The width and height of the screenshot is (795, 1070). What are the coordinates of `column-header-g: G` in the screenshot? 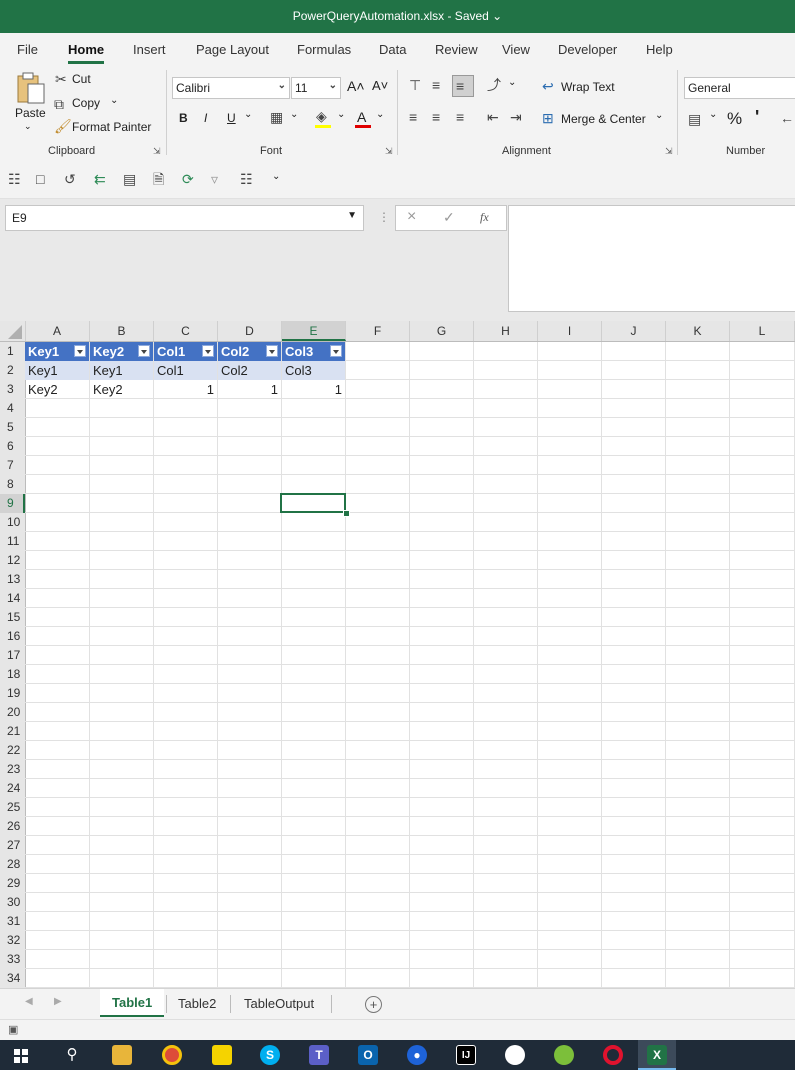 It's located at (442, 331).